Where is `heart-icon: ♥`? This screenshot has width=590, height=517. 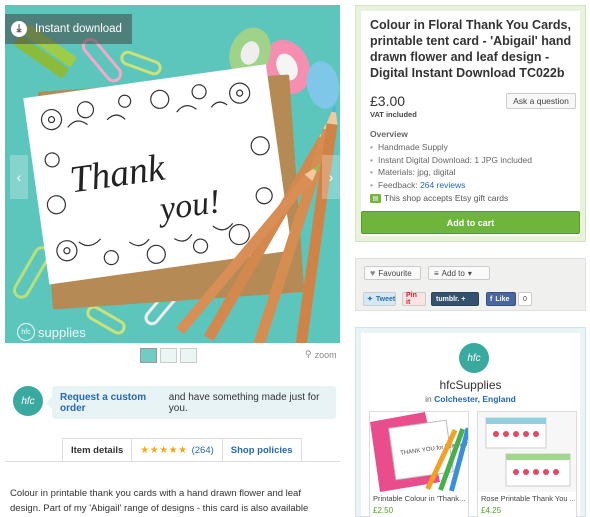 heart-icon: ♥ is located at coordinates (373, 273).